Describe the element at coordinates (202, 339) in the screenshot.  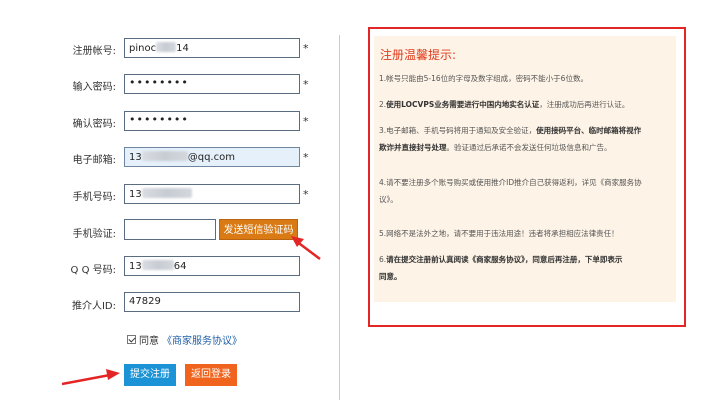
I see `agreement-link: 《商家服务协议》` at that location.